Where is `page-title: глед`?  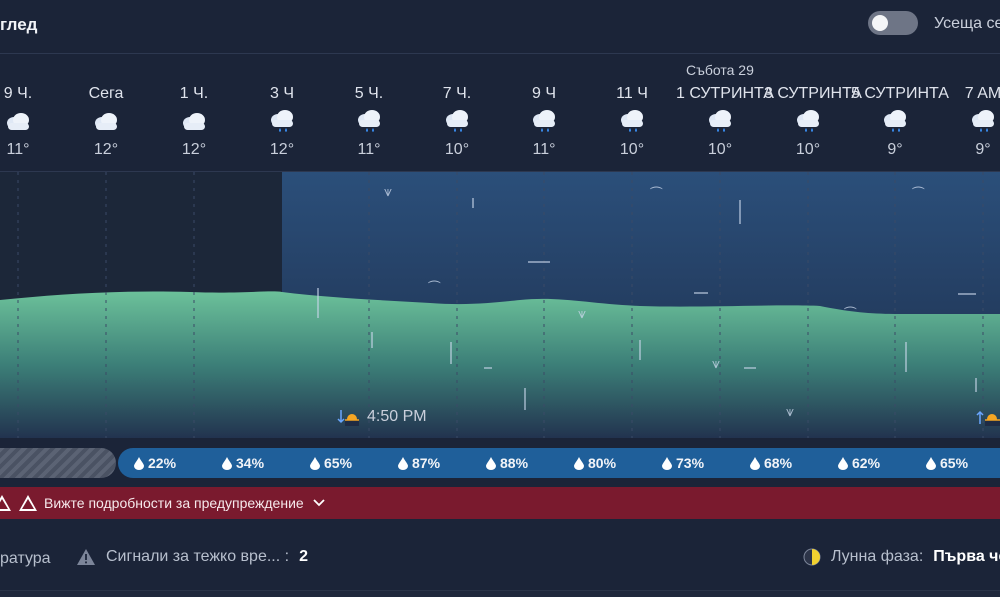
page-title: глед is located at coordinates (19, 24).